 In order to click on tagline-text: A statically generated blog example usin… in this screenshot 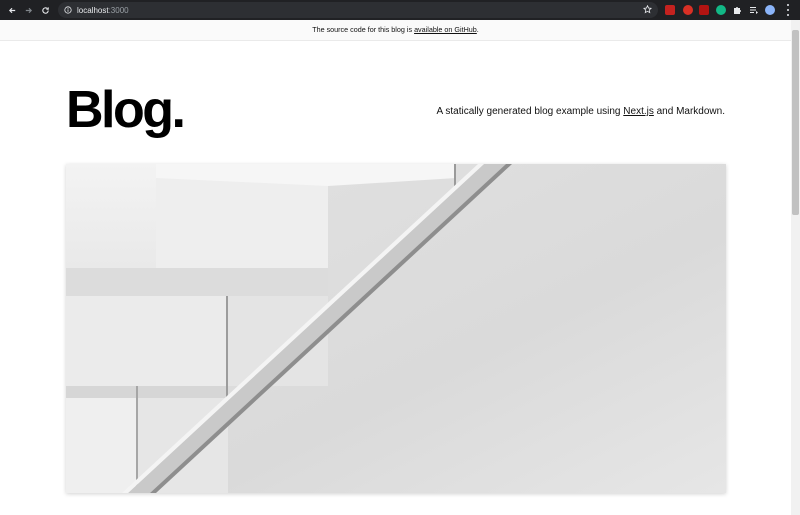, I will do `click(530, 111)`.